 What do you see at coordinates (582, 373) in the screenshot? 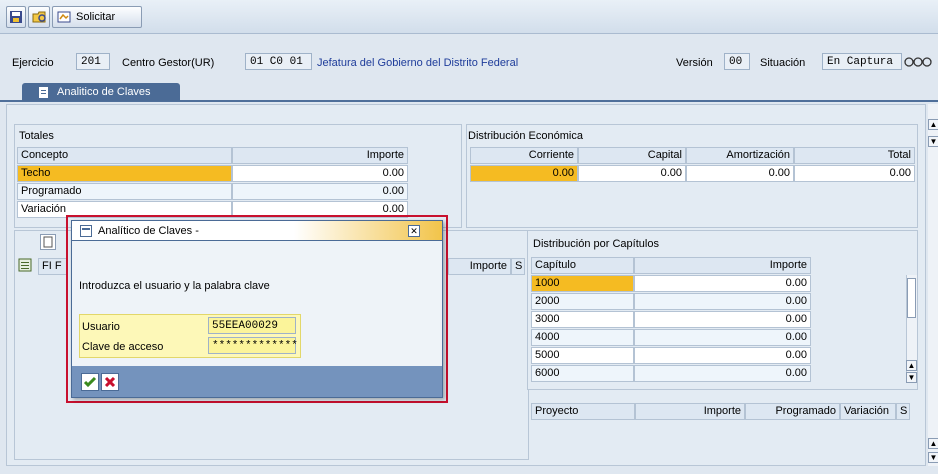
I see `dist-cap-row-capitulo: 6000` at bounding box center [582, 373].